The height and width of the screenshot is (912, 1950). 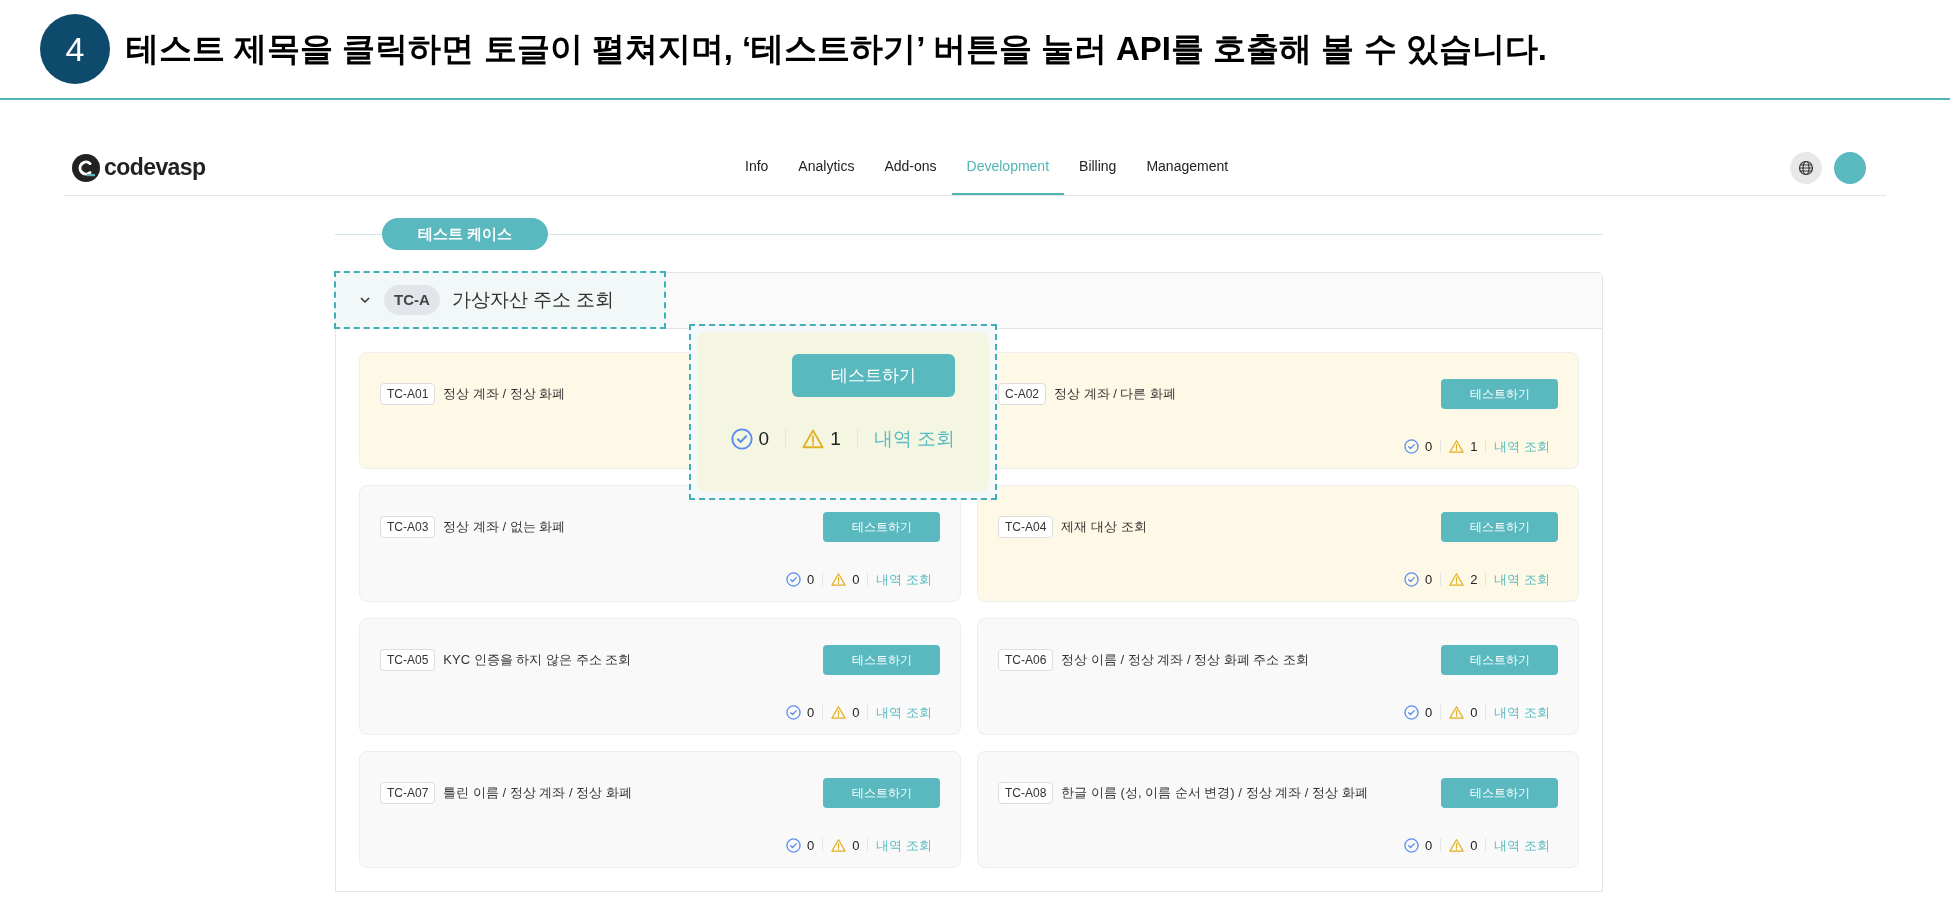 What do you see at coordinates (757, 167) in the screenshot?
I see `nav-tab: Info` at bounding box center [757, 167].